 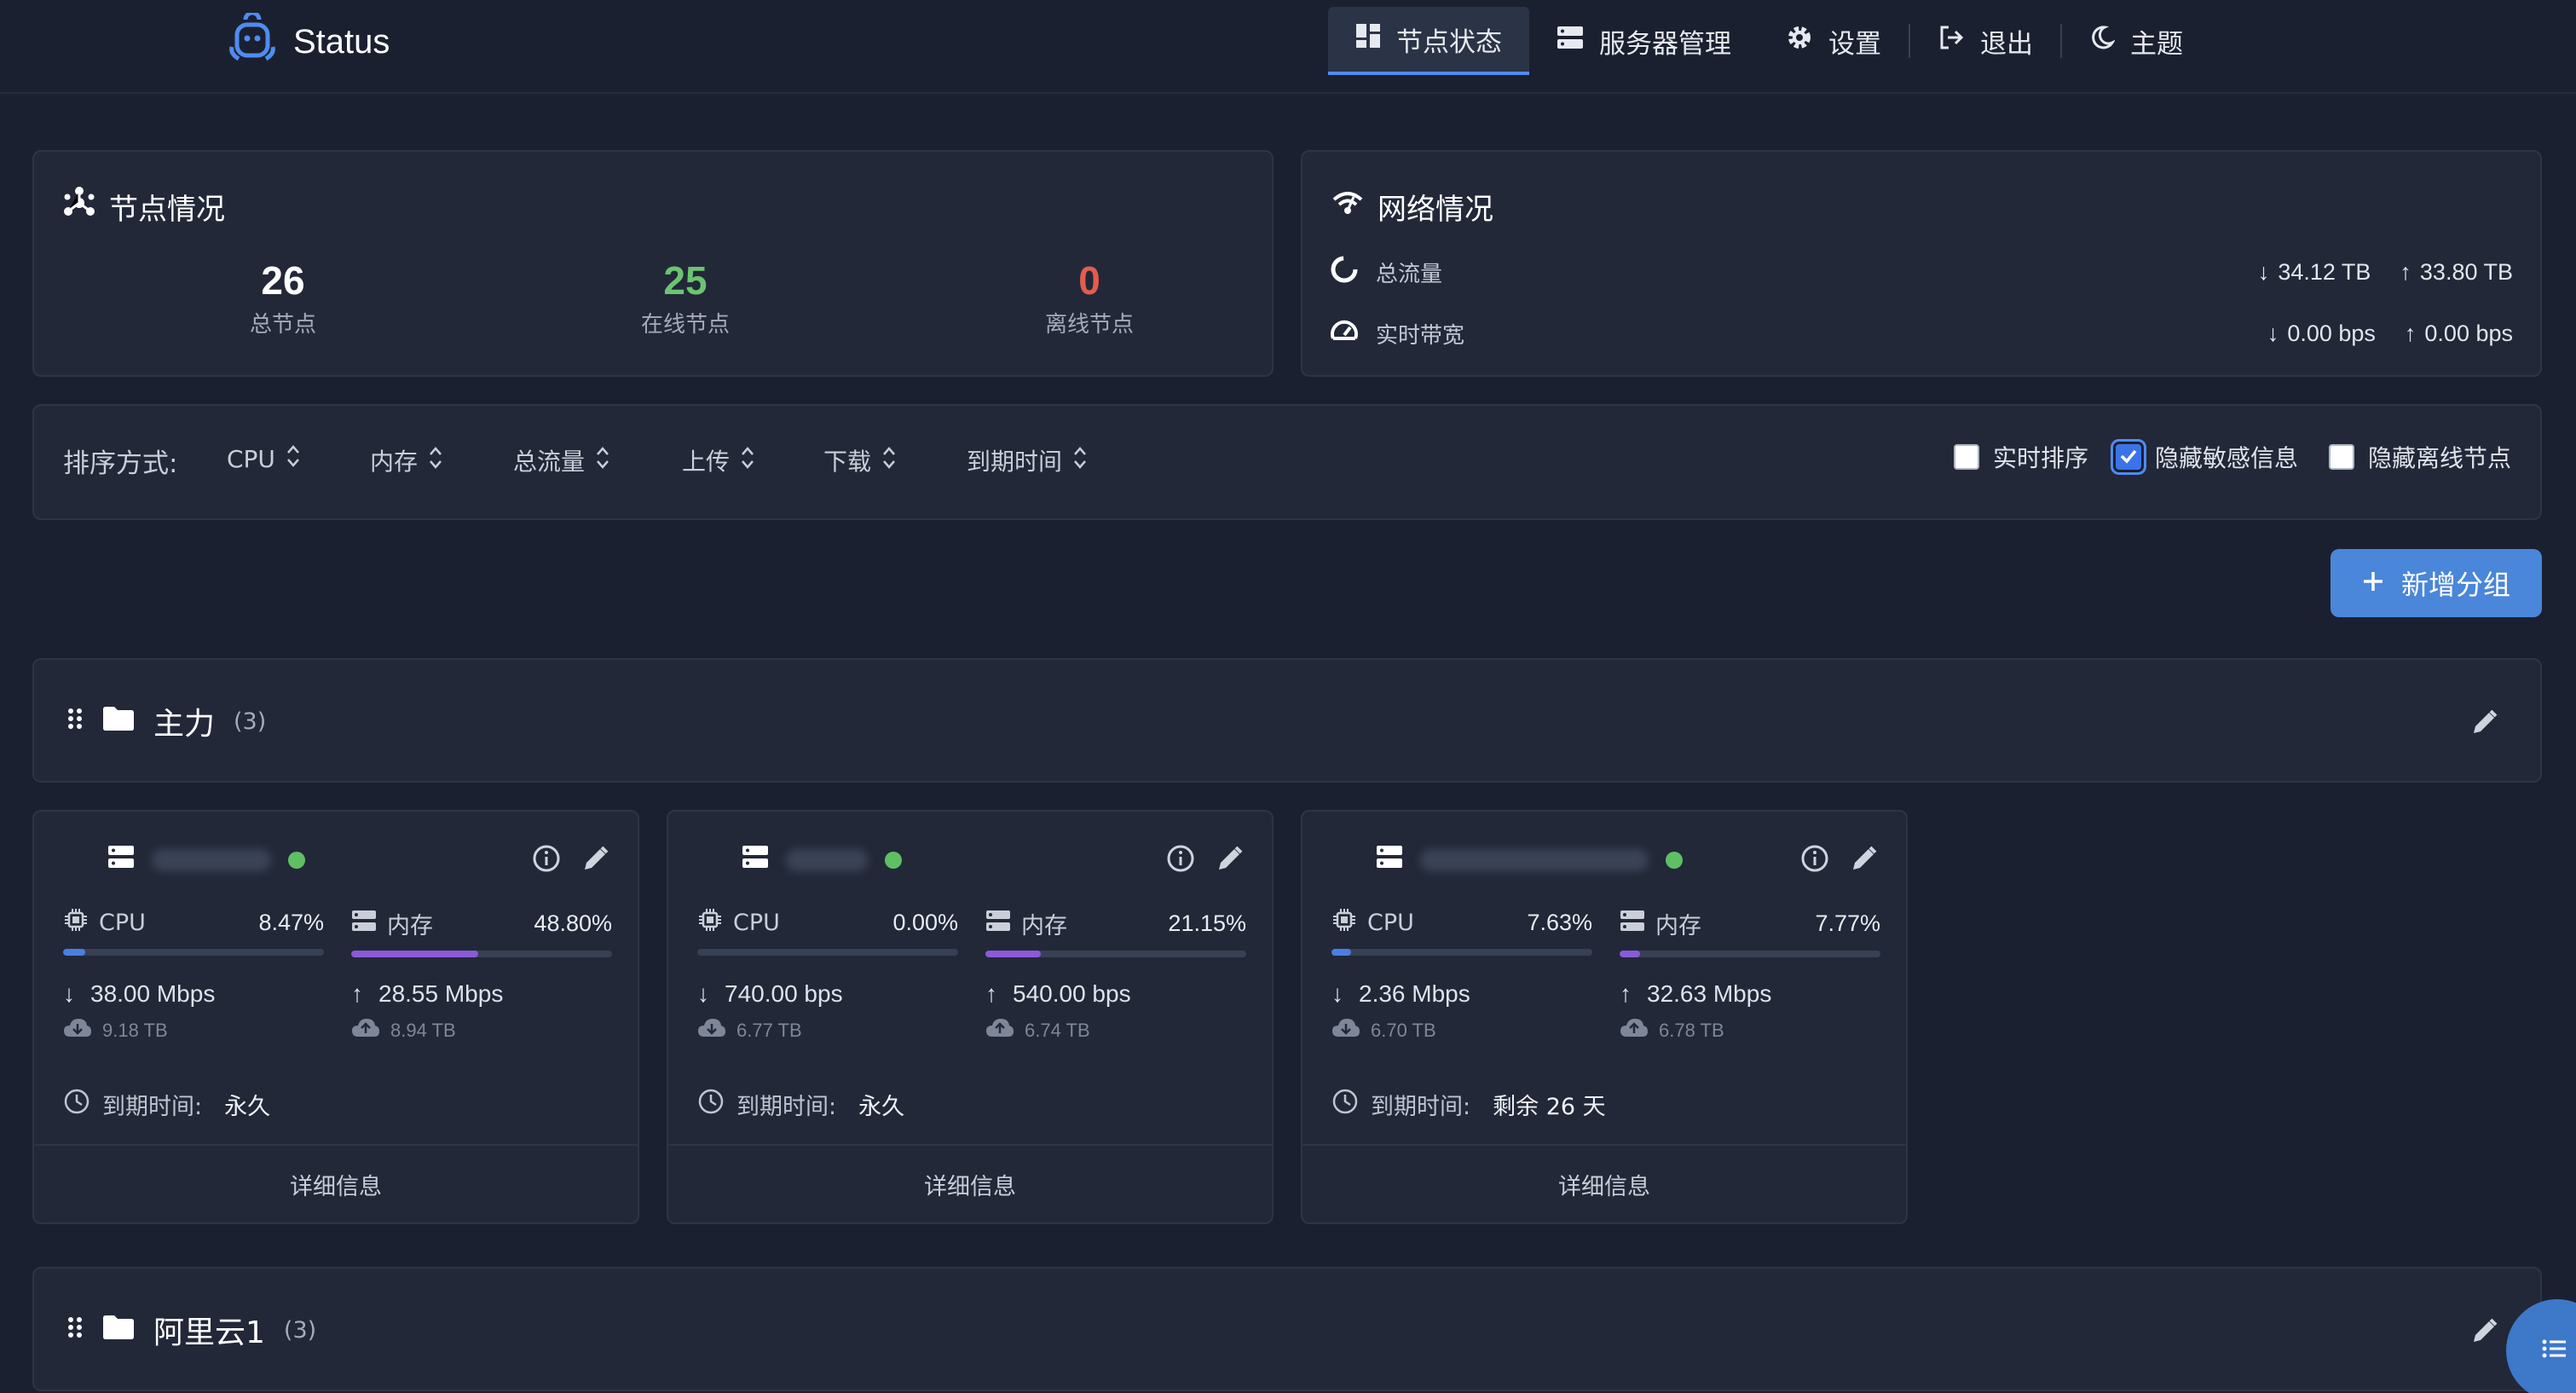 I want to click on memory-label: 内存, so click(x=410, y=926).